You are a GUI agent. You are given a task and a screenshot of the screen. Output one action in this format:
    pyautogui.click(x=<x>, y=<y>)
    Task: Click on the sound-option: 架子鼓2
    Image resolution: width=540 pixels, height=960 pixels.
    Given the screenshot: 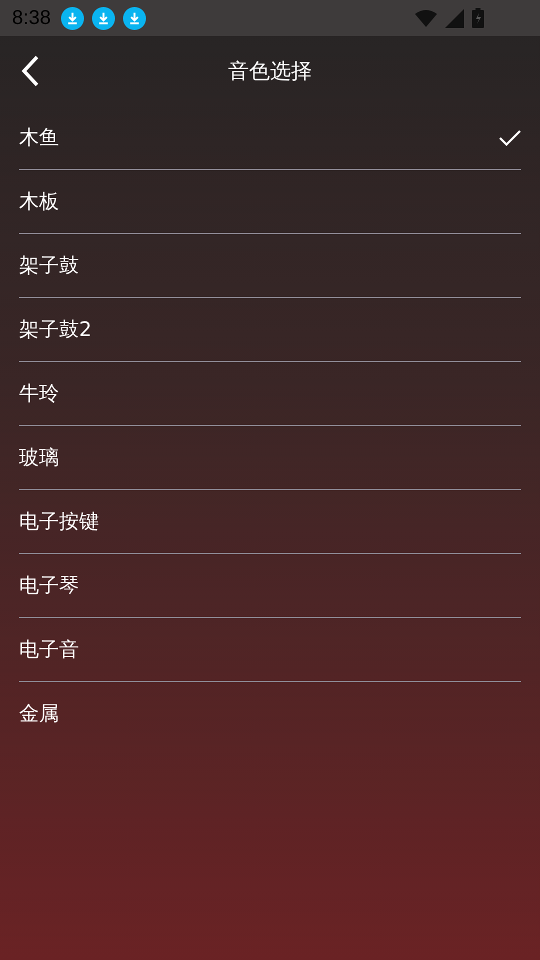 What is the action you would take?
    pyautogui.click(x=270, y=330)
    